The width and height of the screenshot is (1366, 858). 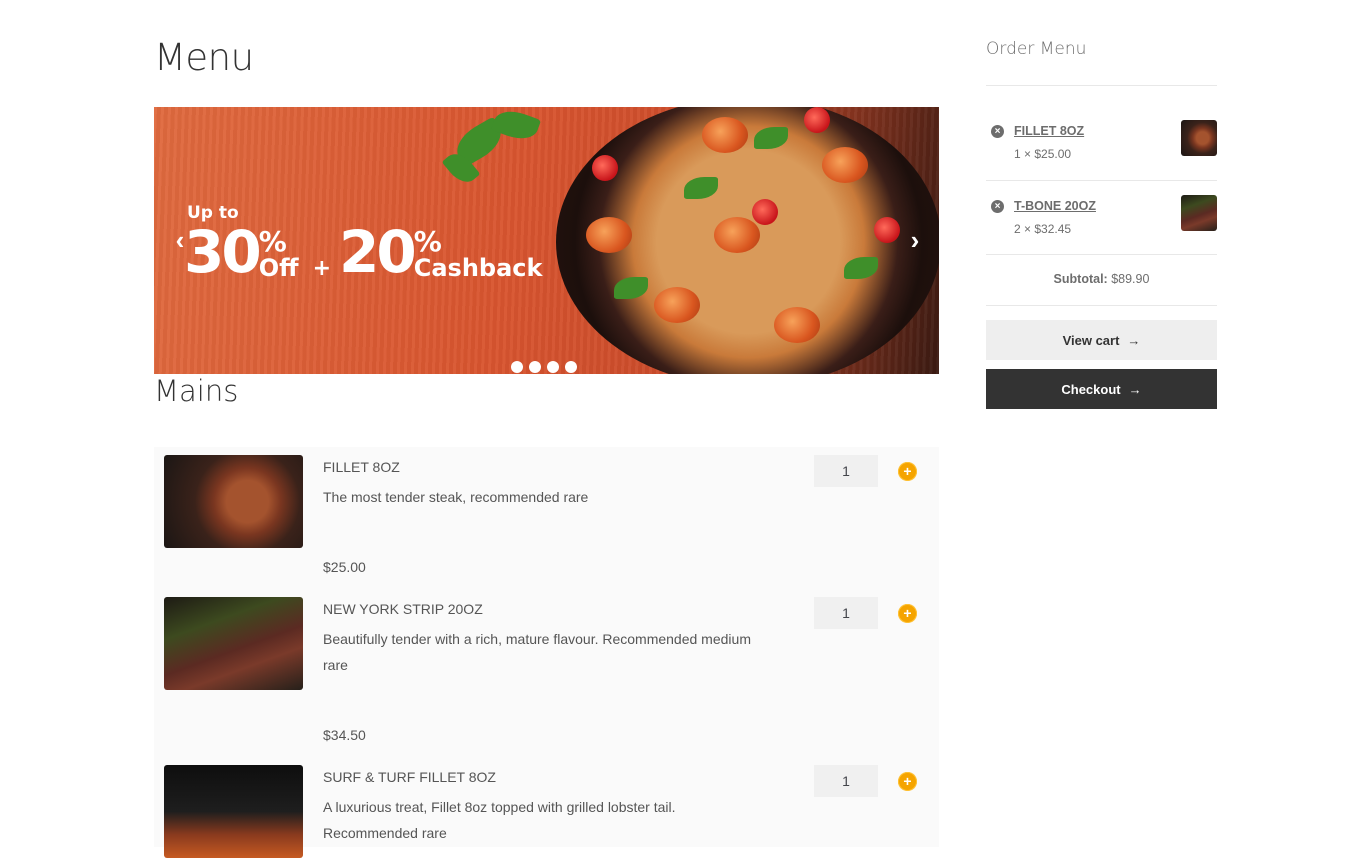 What do you see at coordinates (1043, 229) in the screenshot?
I see `cart-item-qty-price: 2 × $32.45` at bounding box center [1043, 229].